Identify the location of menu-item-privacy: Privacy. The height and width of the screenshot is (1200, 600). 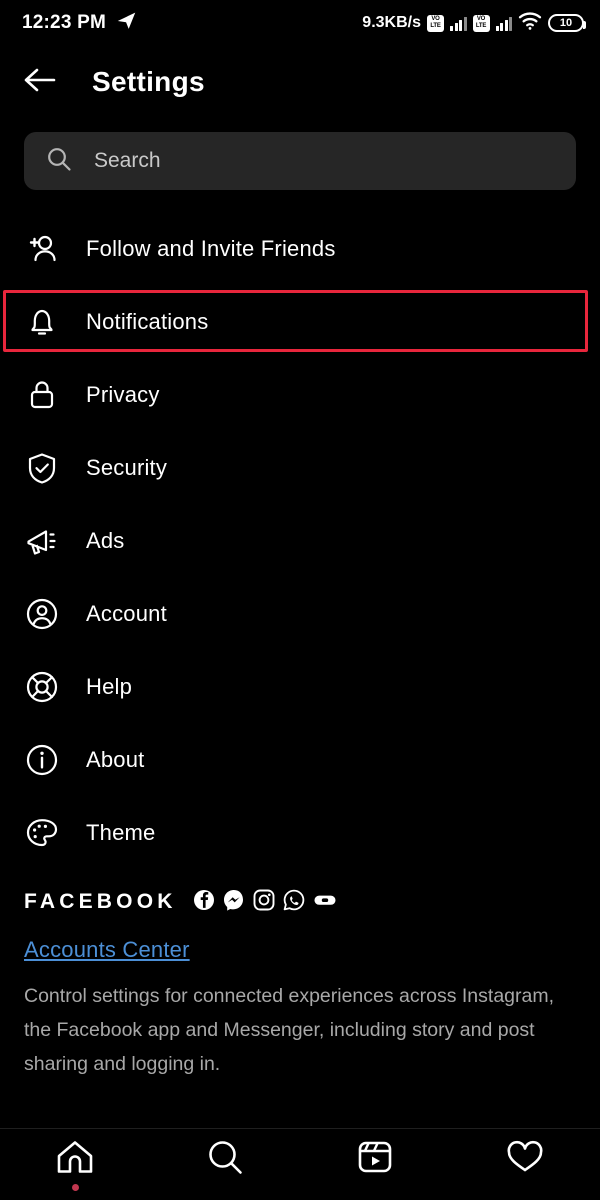
(300, 394).